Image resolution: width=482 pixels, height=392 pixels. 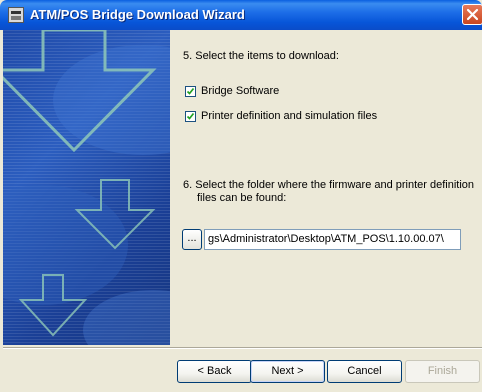 I want to click on step-5-label: 5. Select the items to download:, so click(x=261, y=56).